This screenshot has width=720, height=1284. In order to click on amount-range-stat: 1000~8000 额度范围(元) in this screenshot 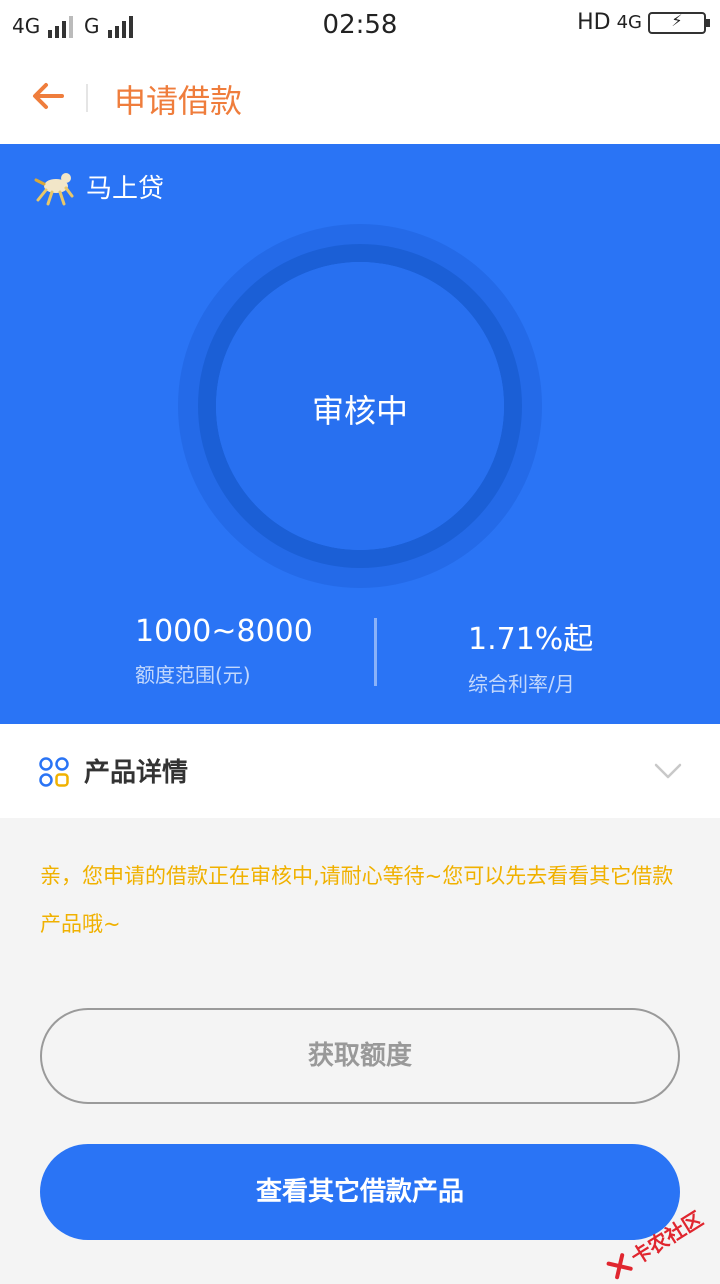, I will do `click(224, 651)`.